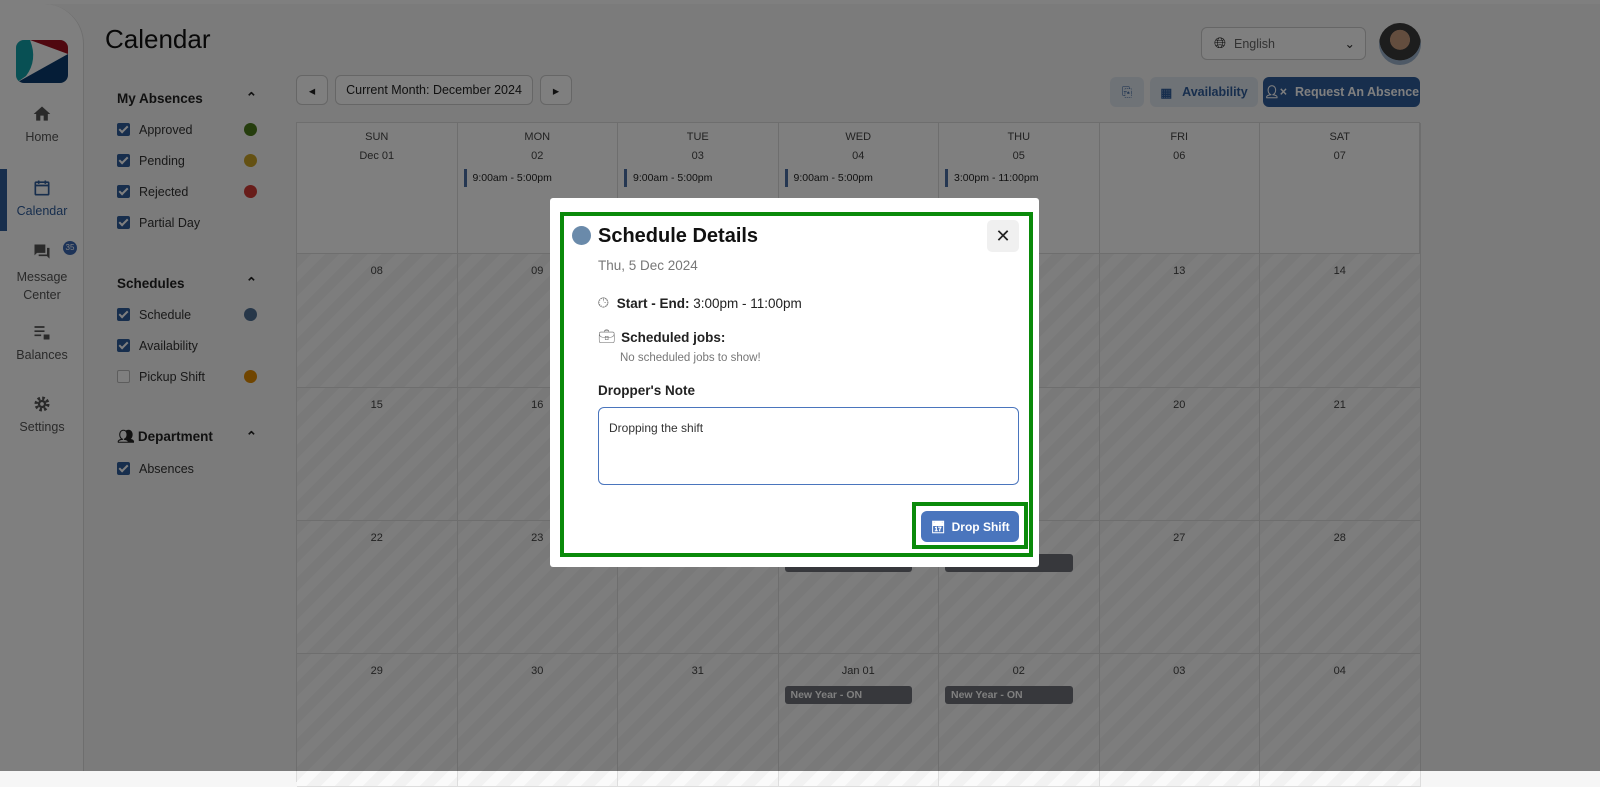  Describe the element at coordinates (938, 526) in the screenshot. I see `calendar-drop-icon: 📅︎` at that location.